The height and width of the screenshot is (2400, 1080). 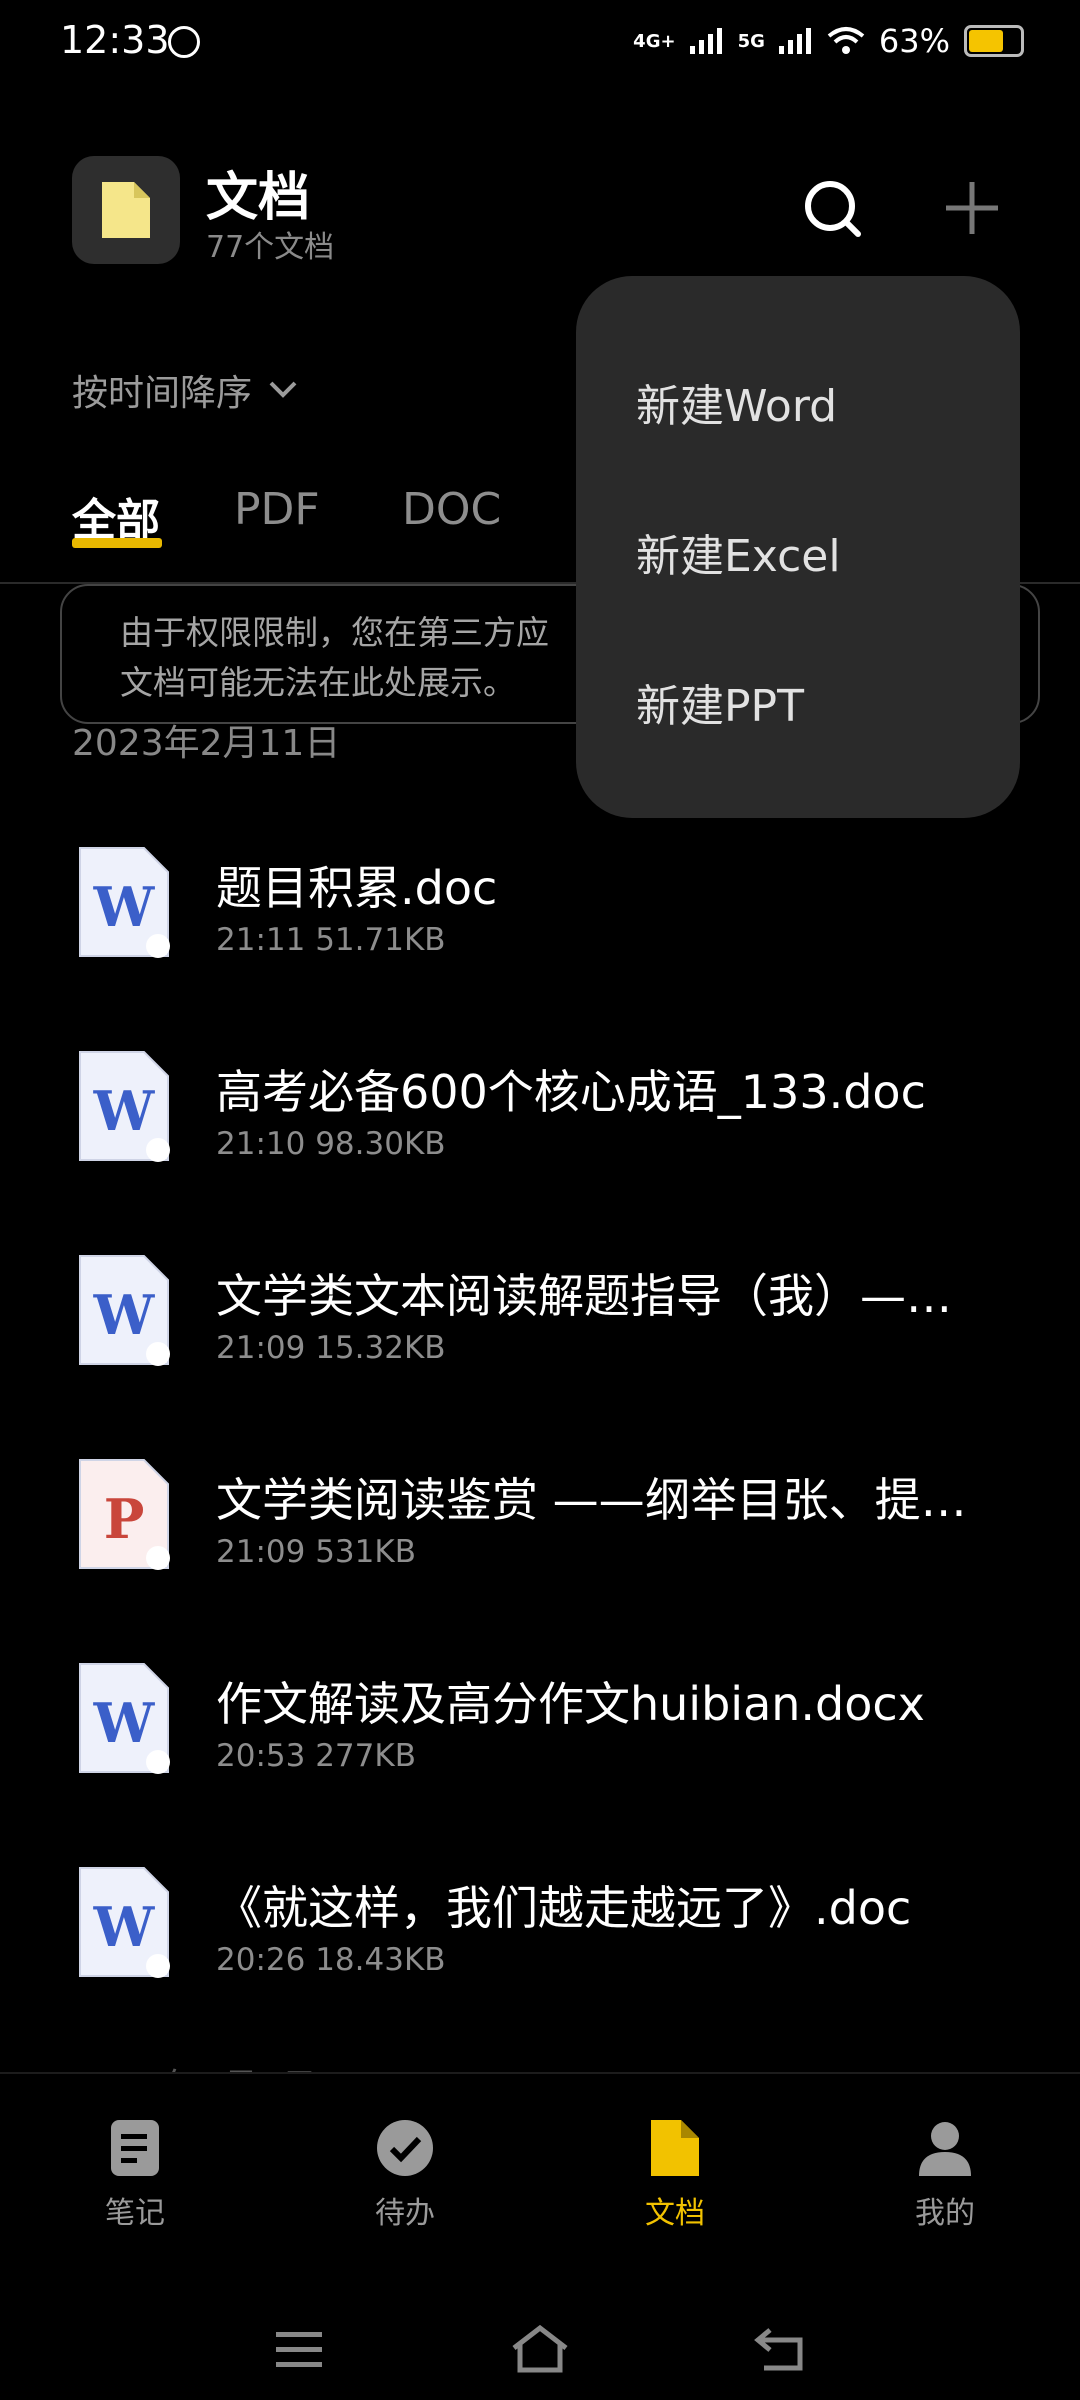 I want to click on battery-icon, so click(x=994, y=41).